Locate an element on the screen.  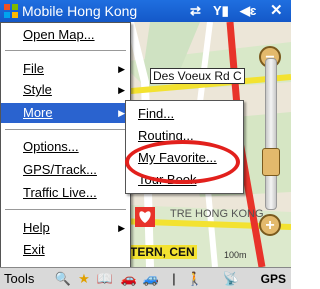
bottom-toolbar: Tools 🔍 ★ 📖 🚗 🚙 | 🚶 📡 GPS is located at coordinates (145, 278).